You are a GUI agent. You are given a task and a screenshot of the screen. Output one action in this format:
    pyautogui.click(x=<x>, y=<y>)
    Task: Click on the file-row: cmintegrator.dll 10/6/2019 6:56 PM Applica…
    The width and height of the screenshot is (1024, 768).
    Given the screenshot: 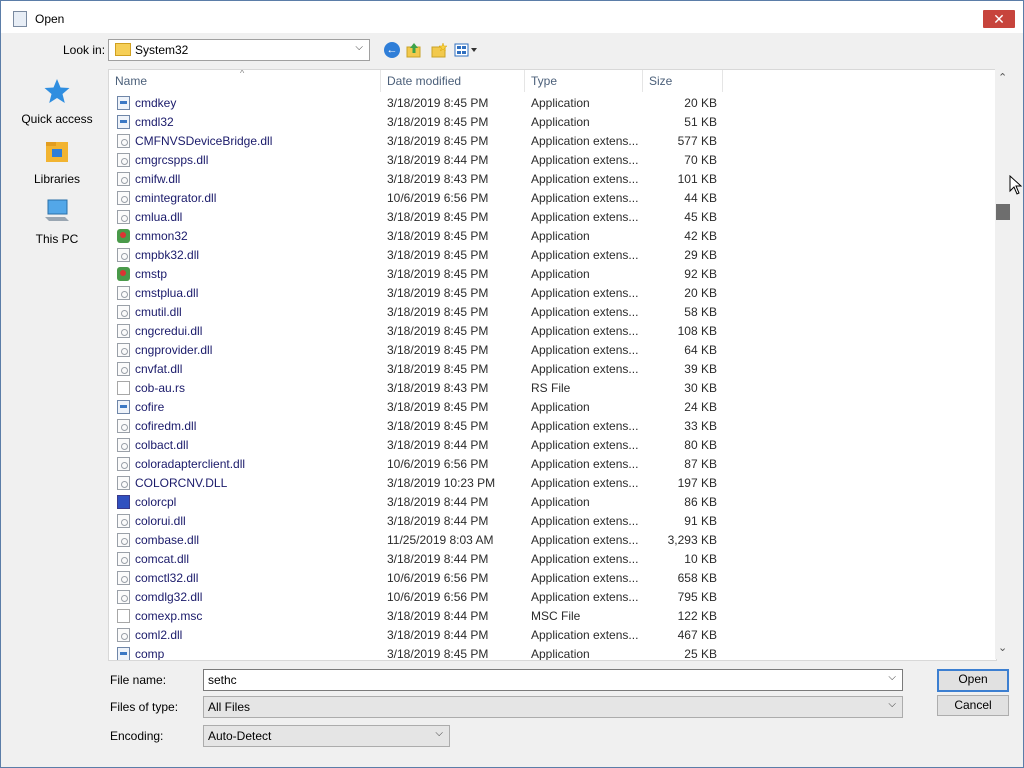 What is the action you would take?
    pyautogui.click(x=416, y=198)
    